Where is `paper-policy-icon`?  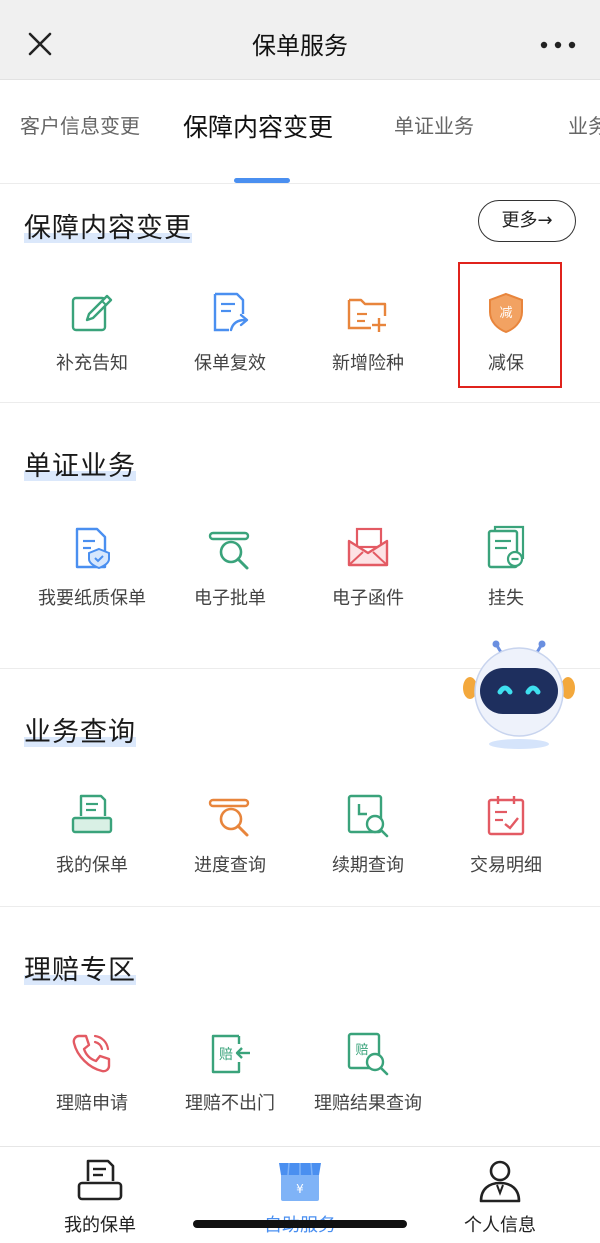
paper-policy-icon is located at coordinates (92, 548).